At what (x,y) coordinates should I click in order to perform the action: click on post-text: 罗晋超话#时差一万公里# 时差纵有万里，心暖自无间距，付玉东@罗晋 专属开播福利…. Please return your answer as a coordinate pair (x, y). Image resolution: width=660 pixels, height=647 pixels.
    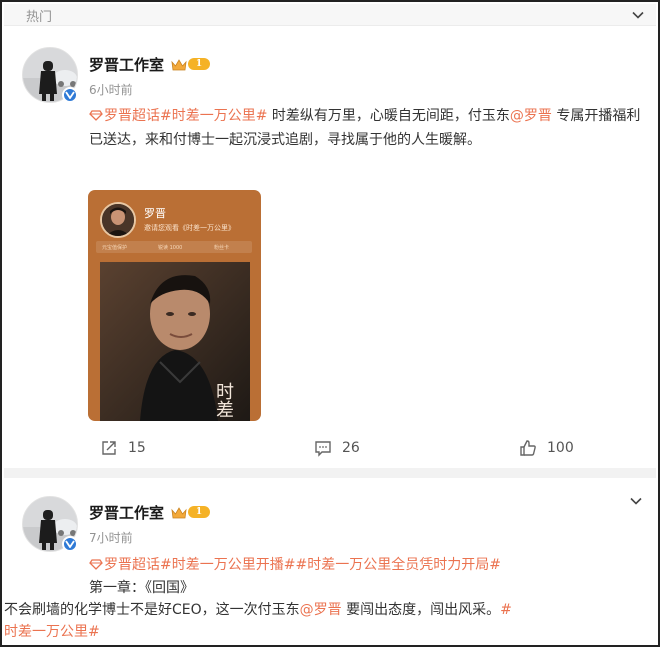
    Looking at the image, I should click on (366, 128).